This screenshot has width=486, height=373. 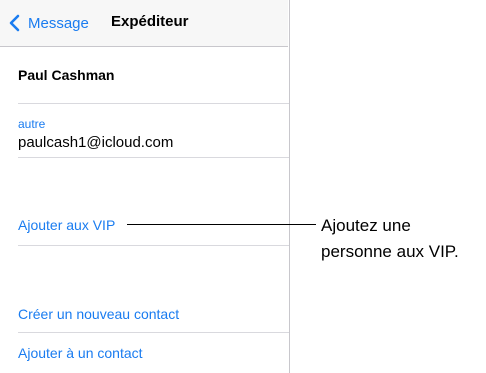 I want to click on create-new-contact-button: Créer un nouveau contact, so click(x=98, y=314).